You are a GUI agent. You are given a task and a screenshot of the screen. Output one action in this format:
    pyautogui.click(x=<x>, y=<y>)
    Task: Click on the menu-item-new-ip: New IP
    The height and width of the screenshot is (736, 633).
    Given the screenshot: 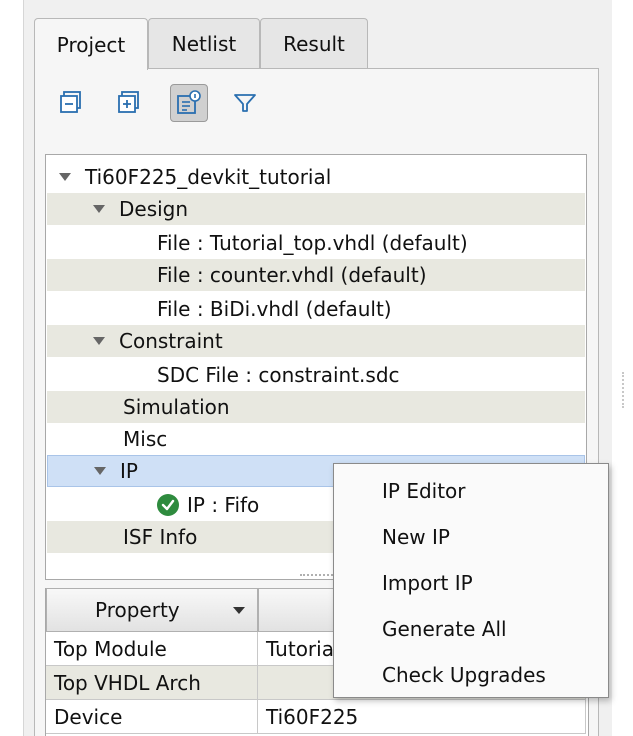 What is the action you would take?
    pyautogui.click(x=416, y=537)
    